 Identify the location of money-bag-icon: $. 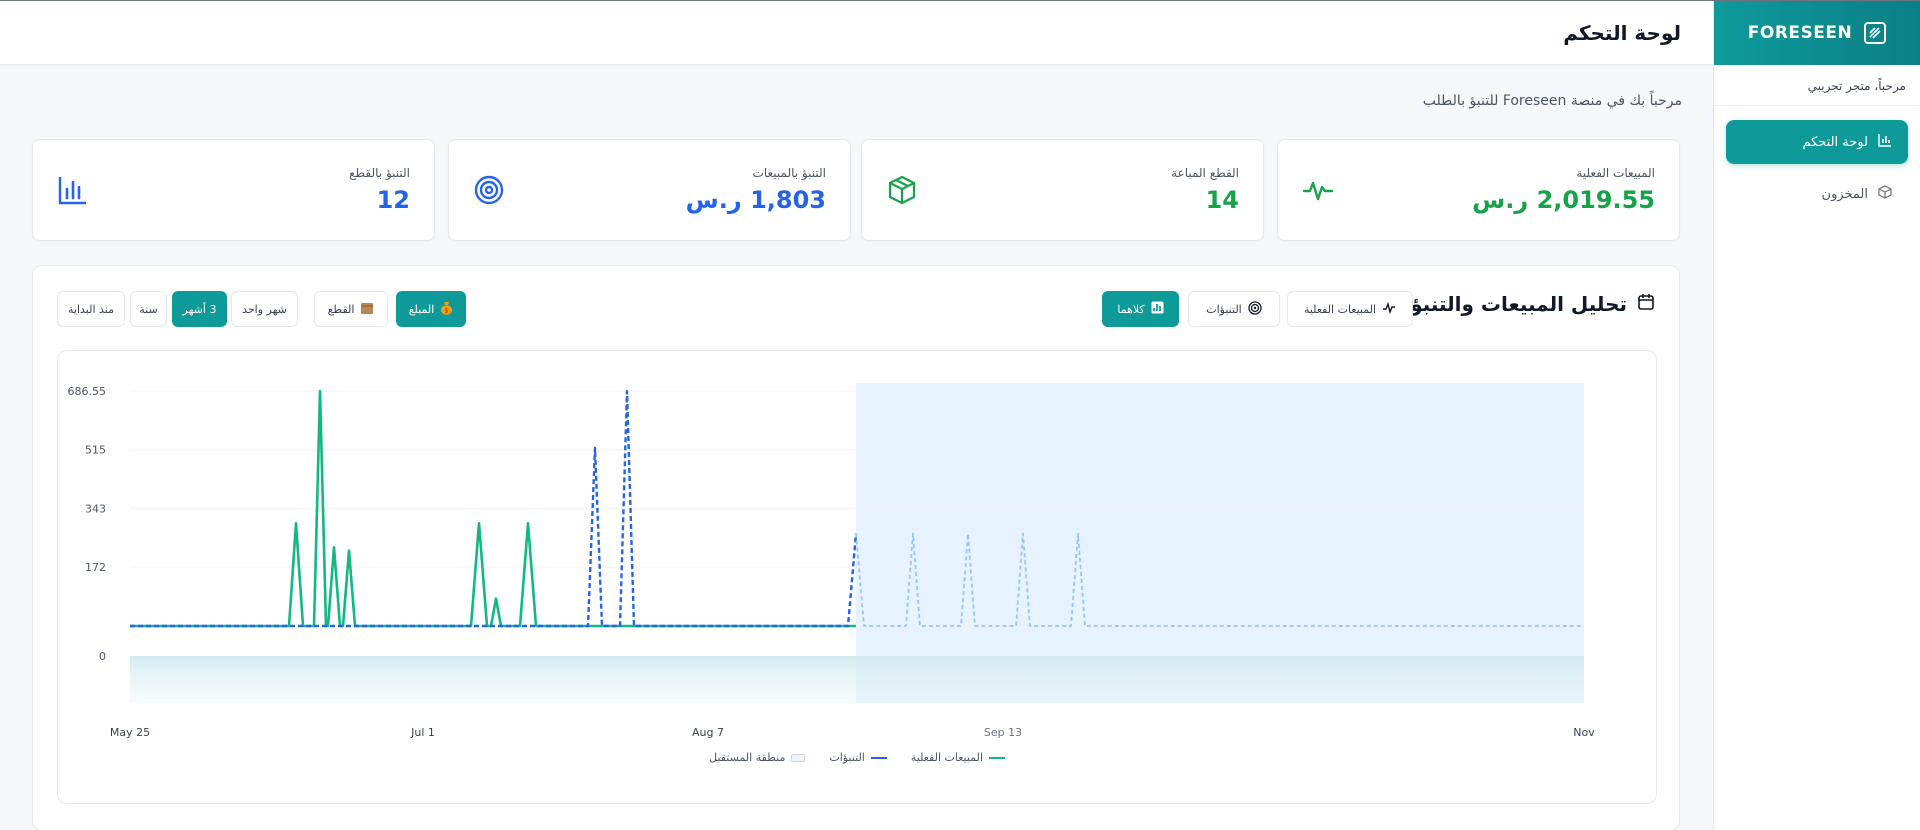
(446, 309).